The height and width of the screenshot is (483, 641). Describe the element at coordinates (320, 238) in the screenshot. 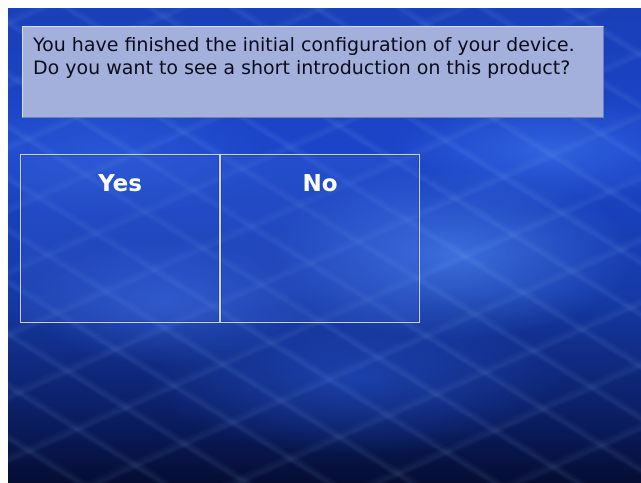

I see `no-button: No` at that location.